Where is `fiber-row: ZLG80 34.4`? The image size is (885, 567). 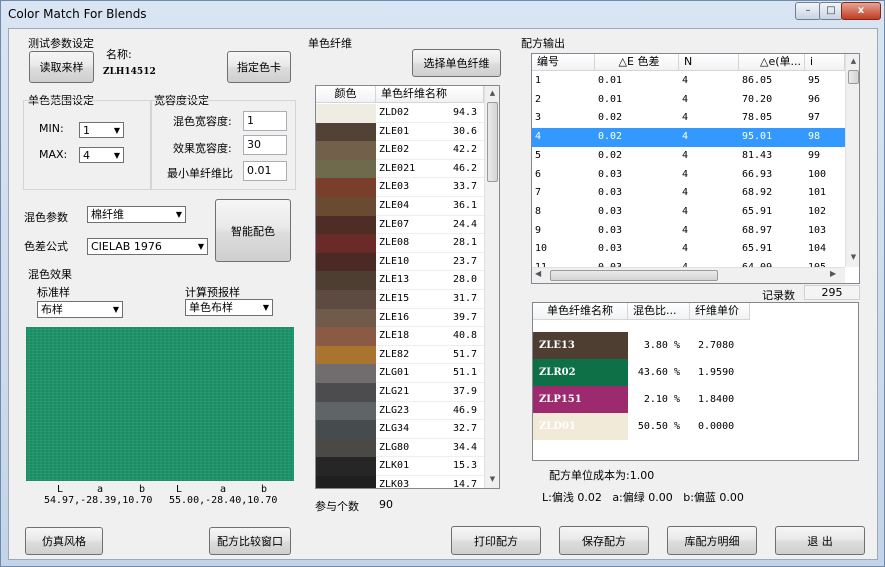 fiber-row: ZLG80 34.4 is located at coordinates (400, 448).